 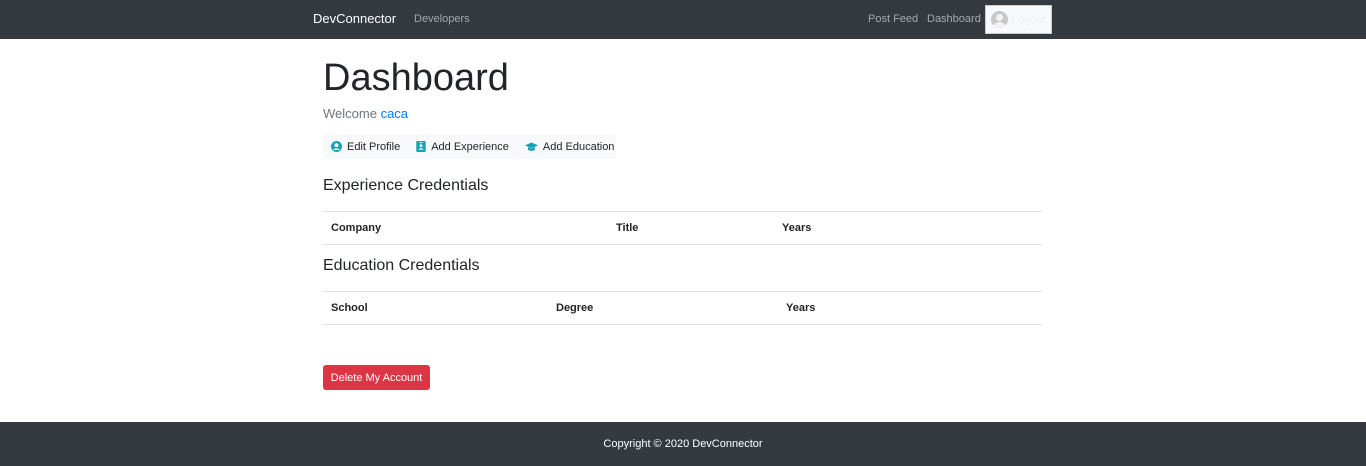 What do you see at coordinates (531, 146) in the screenshot?
I see `graduation-cap-icon` at bounding box center [531, 146].